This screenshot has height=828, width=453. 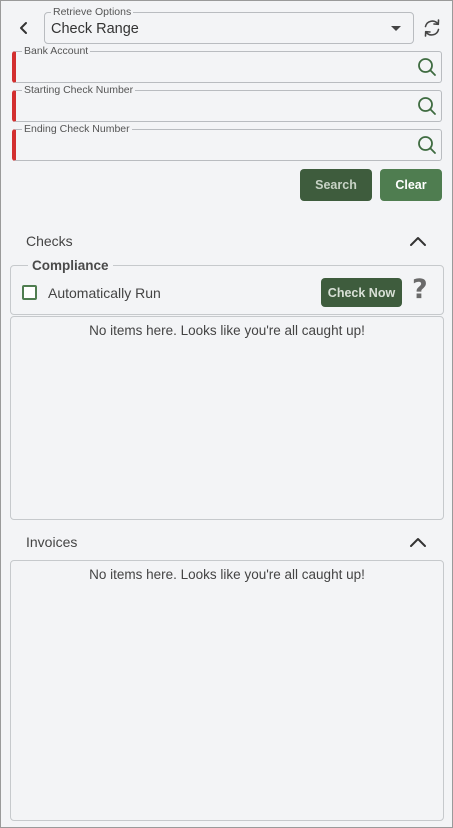 I want to click on checks-title: Checks, so click(x=49, y=241).